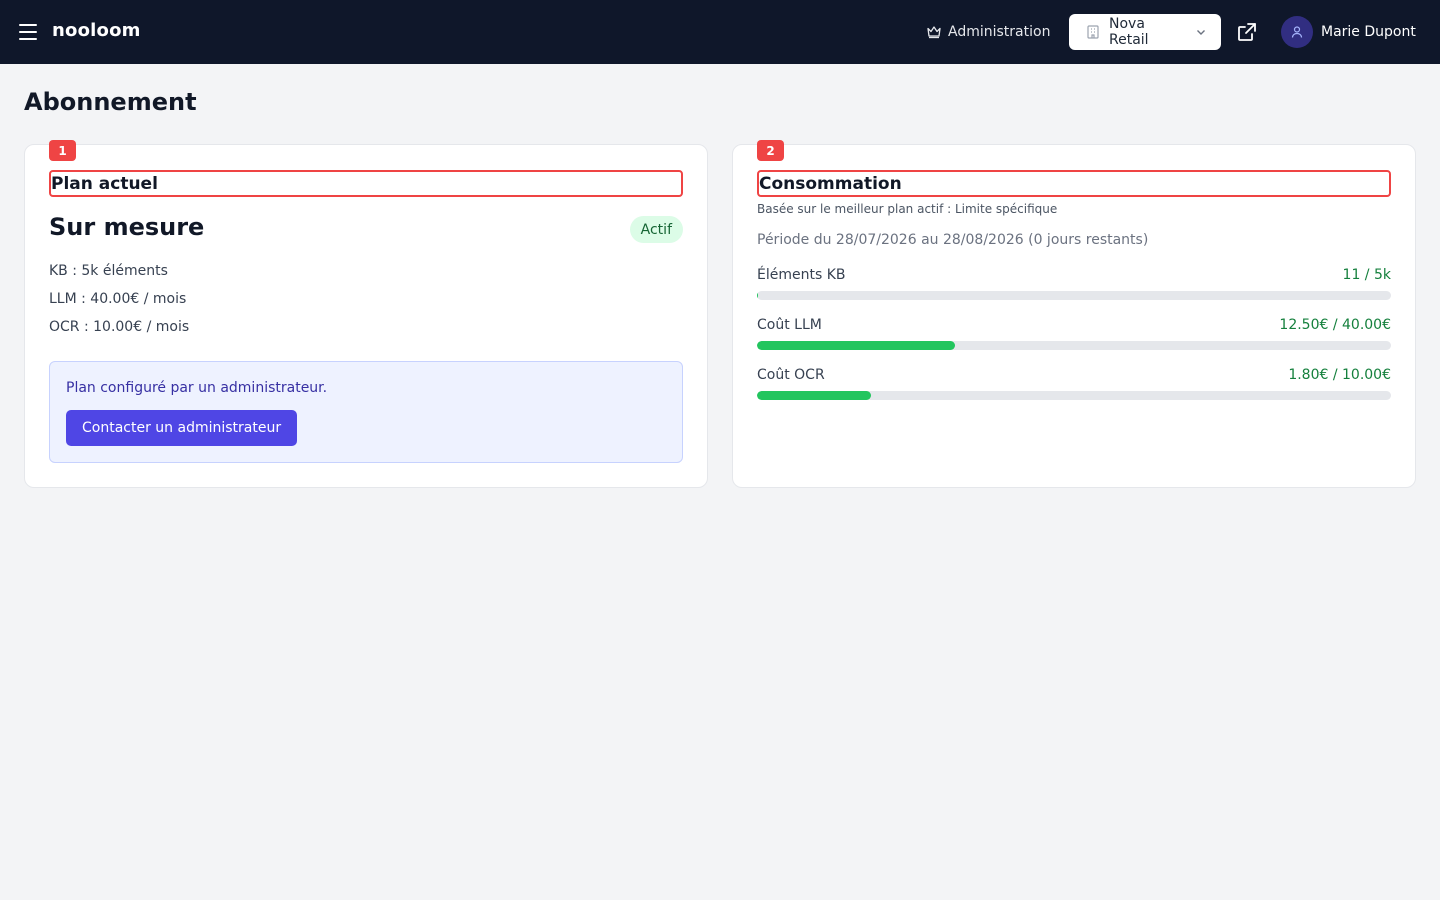 This screenshot has height=900, width=1440. I want to click on status-badge: Actif, so click(656, 229).